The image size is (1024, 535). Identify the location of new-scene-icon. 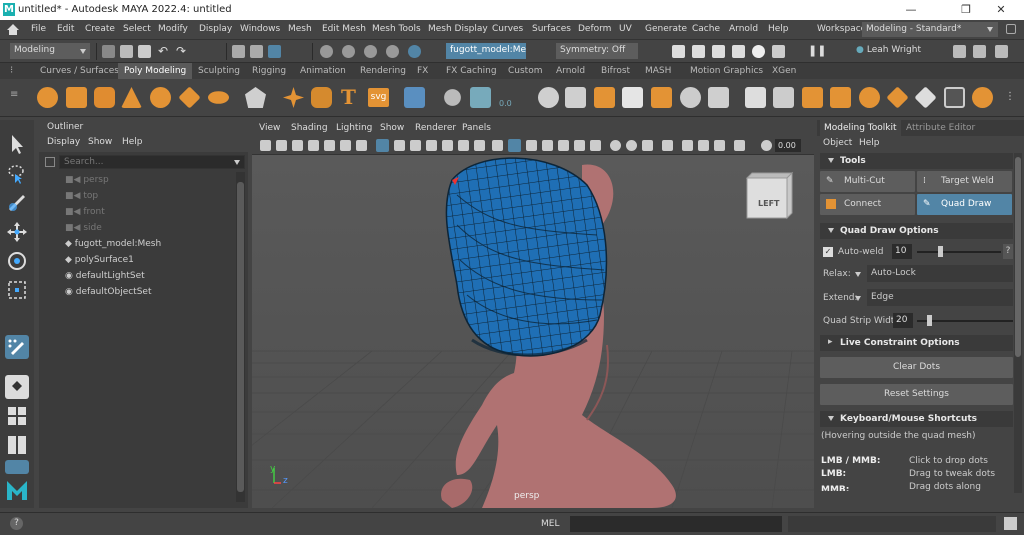
(108, 51).